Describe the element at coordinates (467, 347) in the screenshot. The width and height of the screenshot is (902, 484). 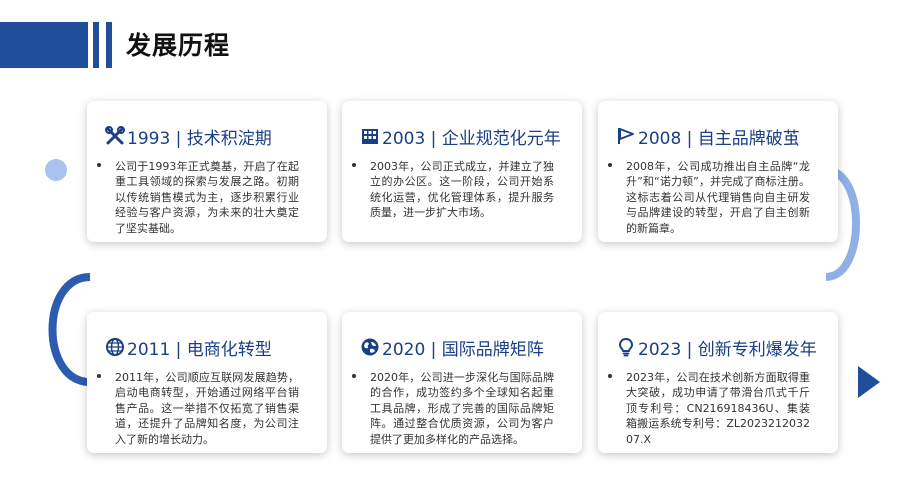
I see `milestone-title: 2020 | 国际品牌矩阵` at that location.